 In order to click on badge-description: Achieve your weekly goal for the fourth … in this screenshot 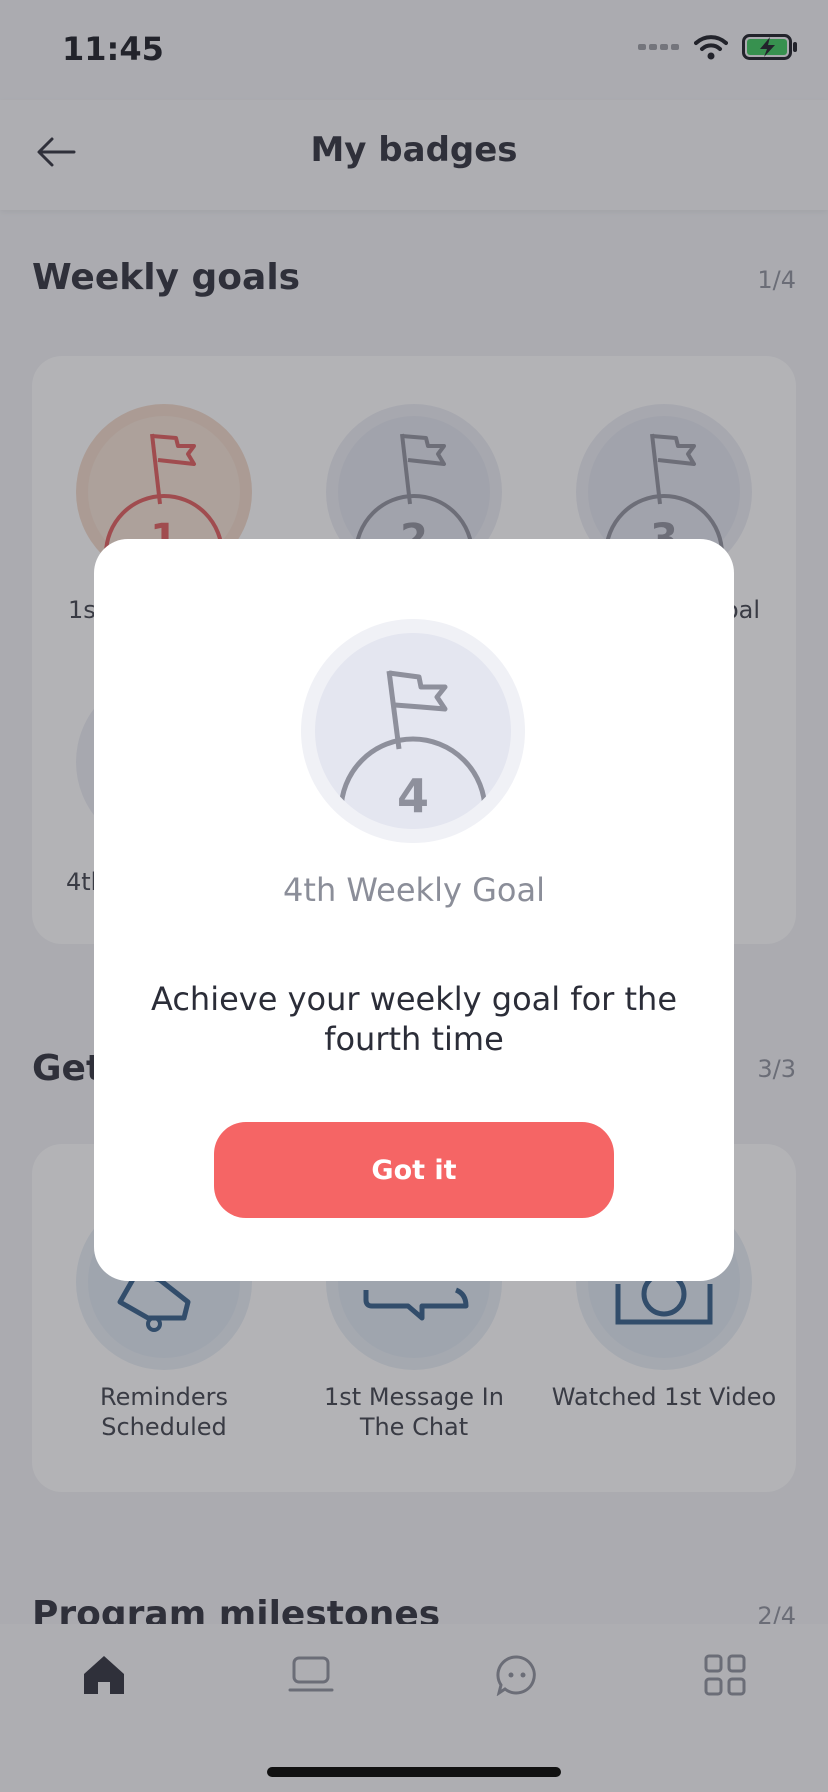, I will do `click(414, 1019)`.